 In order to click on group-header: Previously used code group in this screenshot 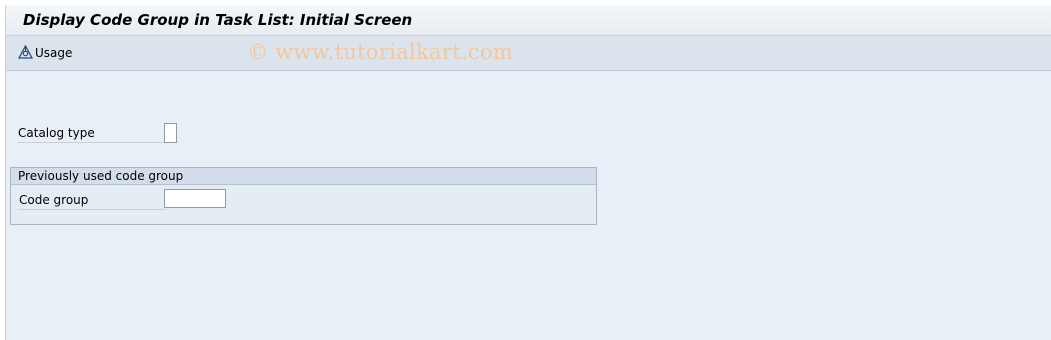, I will do `click(303, 176)`.